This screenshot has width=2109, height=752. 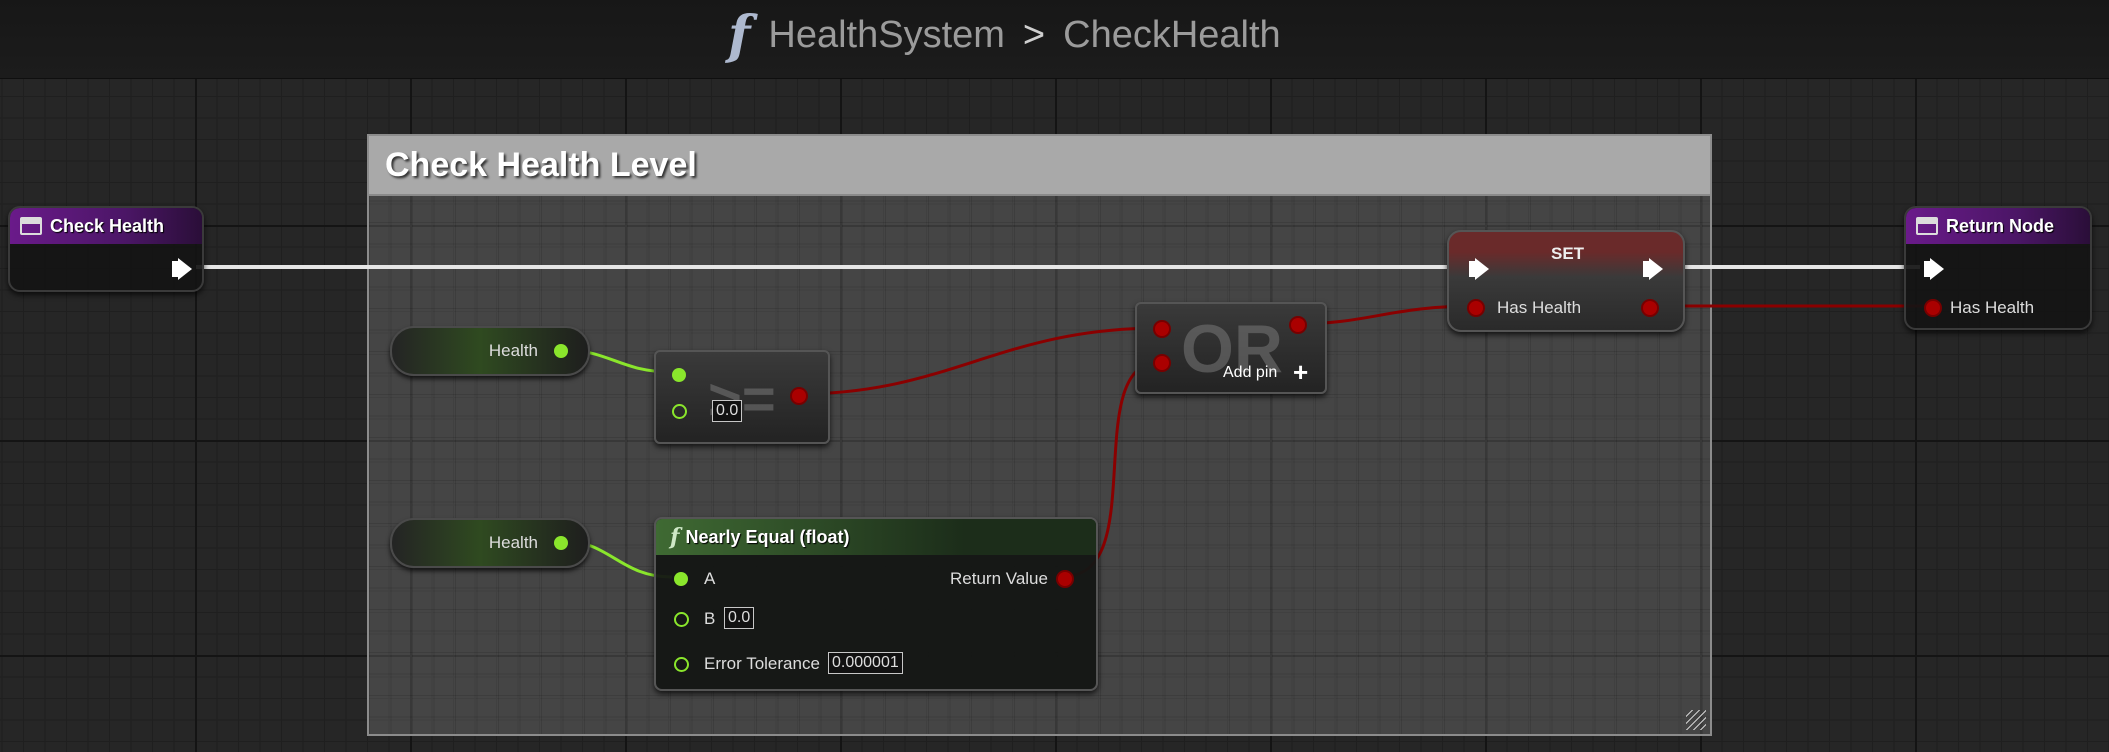 I want to click on tolerance-value-field: 0.000001, so click(x=865, y=663).